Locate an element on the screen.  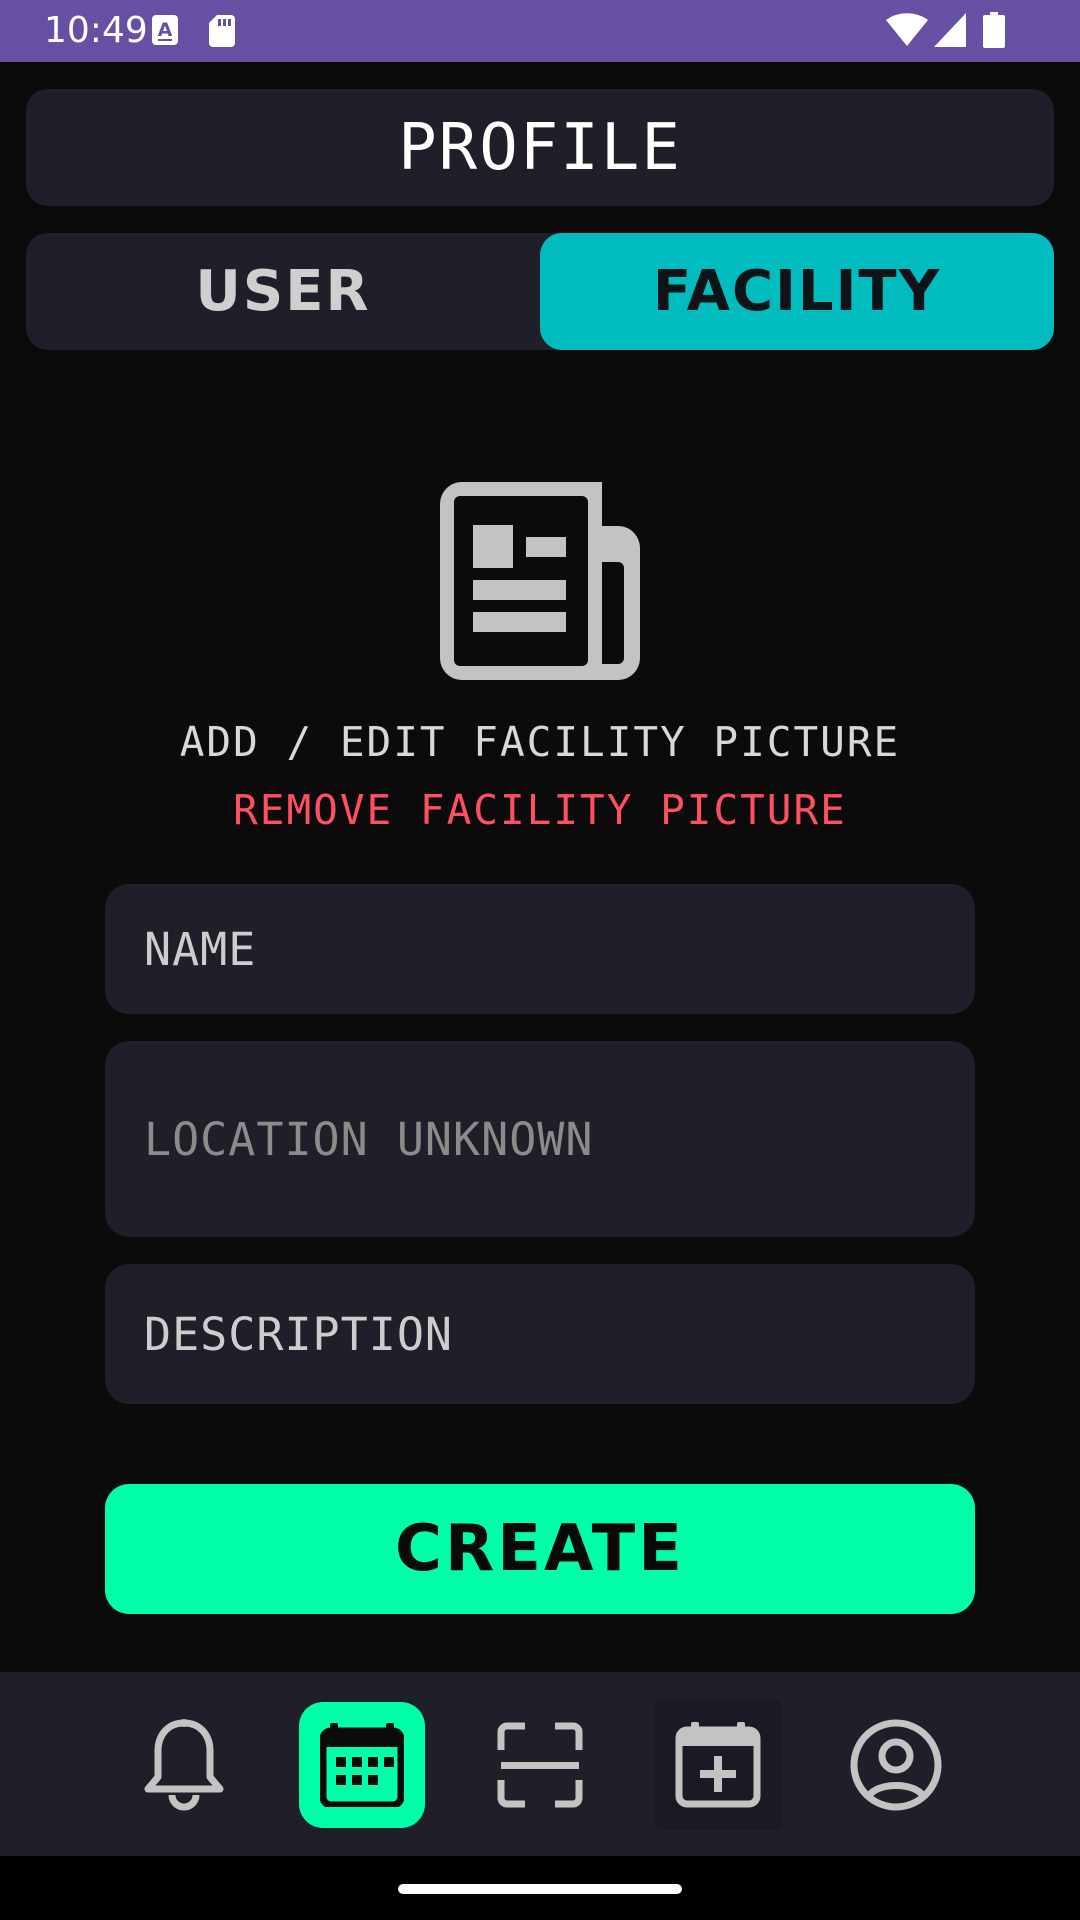
nav-scan is located at coordinates (540, 1765).